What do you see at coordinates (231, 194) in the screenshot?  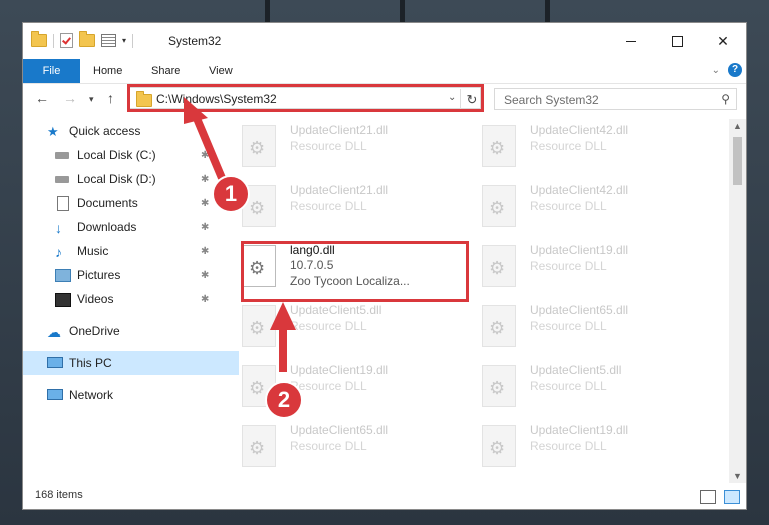 I see `callout-badge-1: 1` at bounding box center [231, 194].